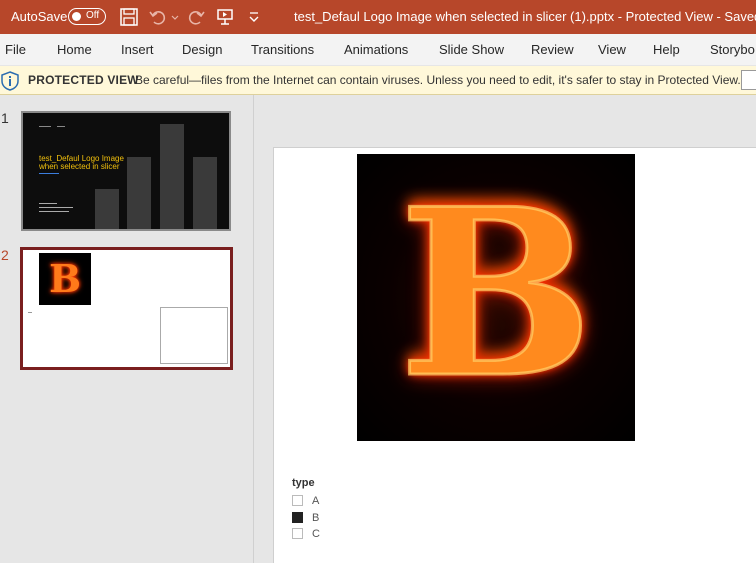  I want to click on toggle-knob, so click(76, 16).